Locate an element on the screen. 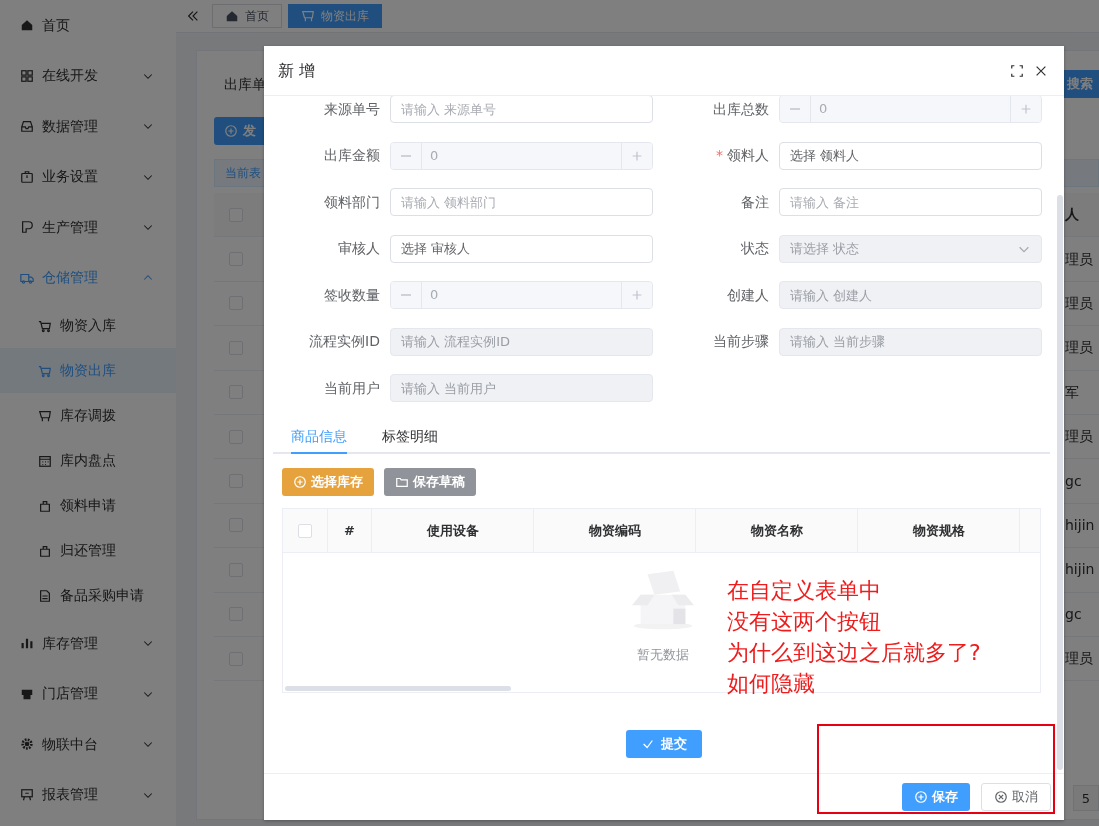  column-header: # is located at coordinates (349, 530).